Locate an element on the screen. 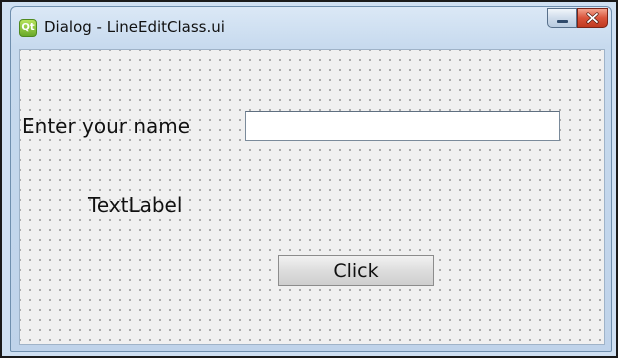 This screenshot has height=358, width=618. enter-name-label: Enter your name is located at coordinates (106, 126).